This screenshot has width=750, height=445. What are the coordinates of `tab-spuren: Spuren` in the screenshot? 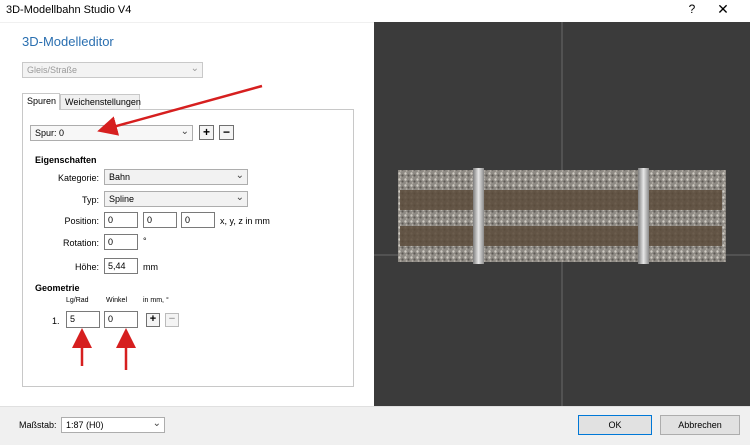 It's located at (41, 101).